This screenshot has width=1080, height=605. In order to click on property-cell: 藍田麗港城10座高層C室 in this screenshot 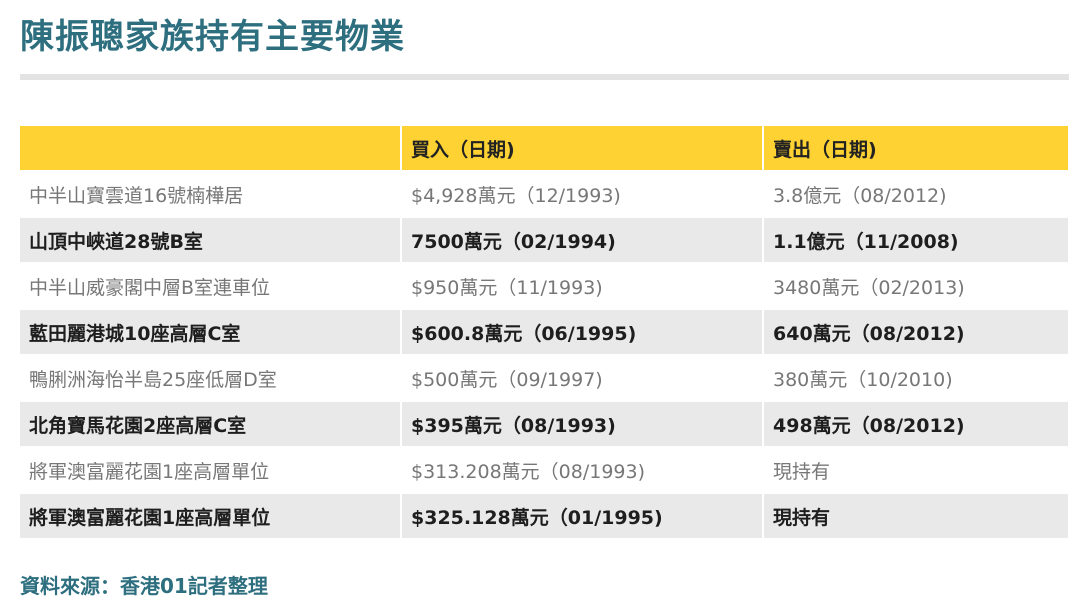, I will do `click(210, 331)`.